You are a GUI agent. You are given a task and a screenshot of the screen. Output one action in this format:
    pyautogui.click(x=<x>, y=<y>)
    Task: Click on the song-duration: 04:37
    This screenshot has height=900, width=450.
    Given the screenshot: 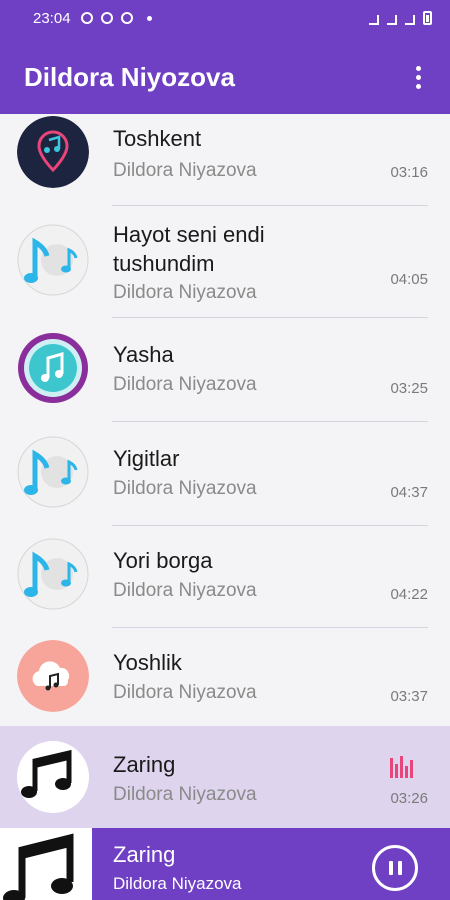 What is the action you would take?
    pyautogui.click(x=409, y=492)
    